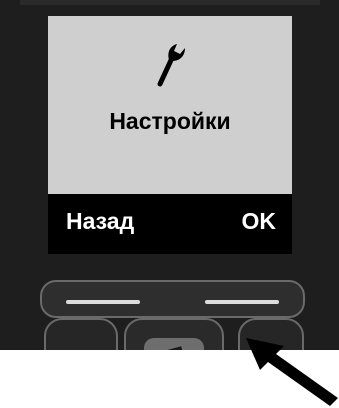  What do you see at coordinates (174, 334) in the screenshot?
I see `navigation-key` at bounding box center [174, 334].